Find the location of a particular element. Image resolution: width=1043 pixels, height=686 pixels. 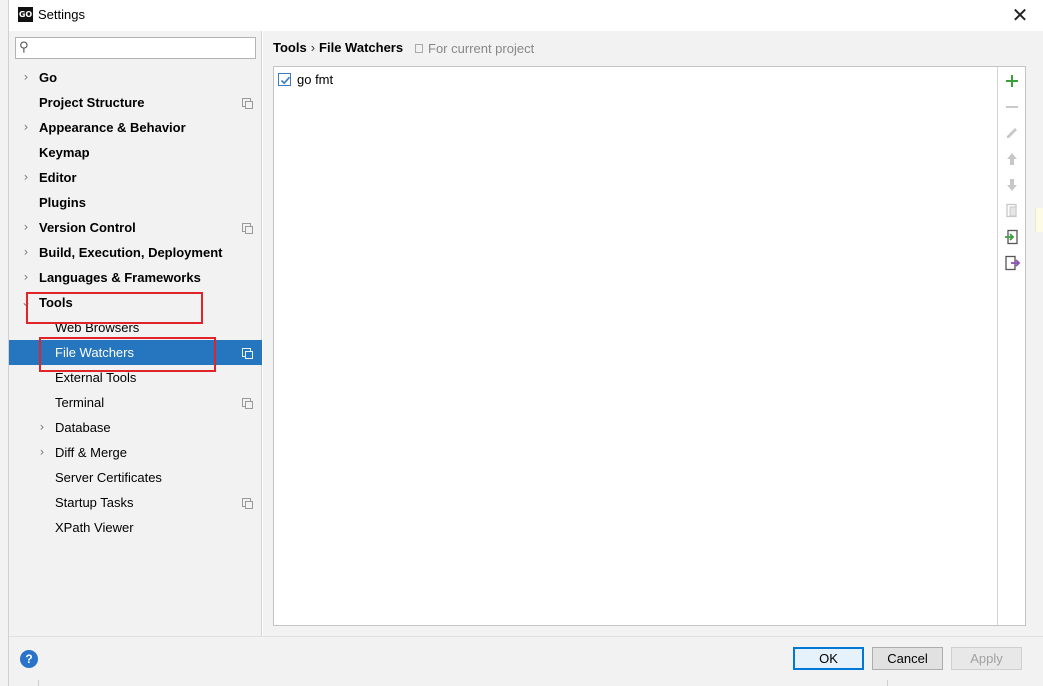

close-button: ✕ is located at coordinates (1020, 15).